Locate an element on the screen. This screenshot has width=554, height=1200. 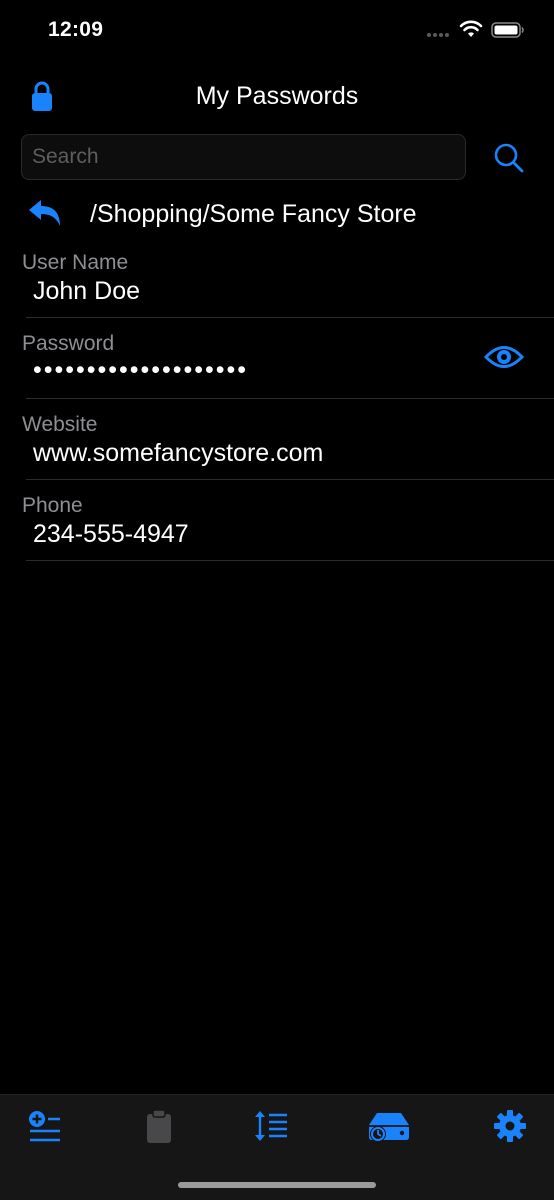
wifi-icon is located at coordinates (471, 28).